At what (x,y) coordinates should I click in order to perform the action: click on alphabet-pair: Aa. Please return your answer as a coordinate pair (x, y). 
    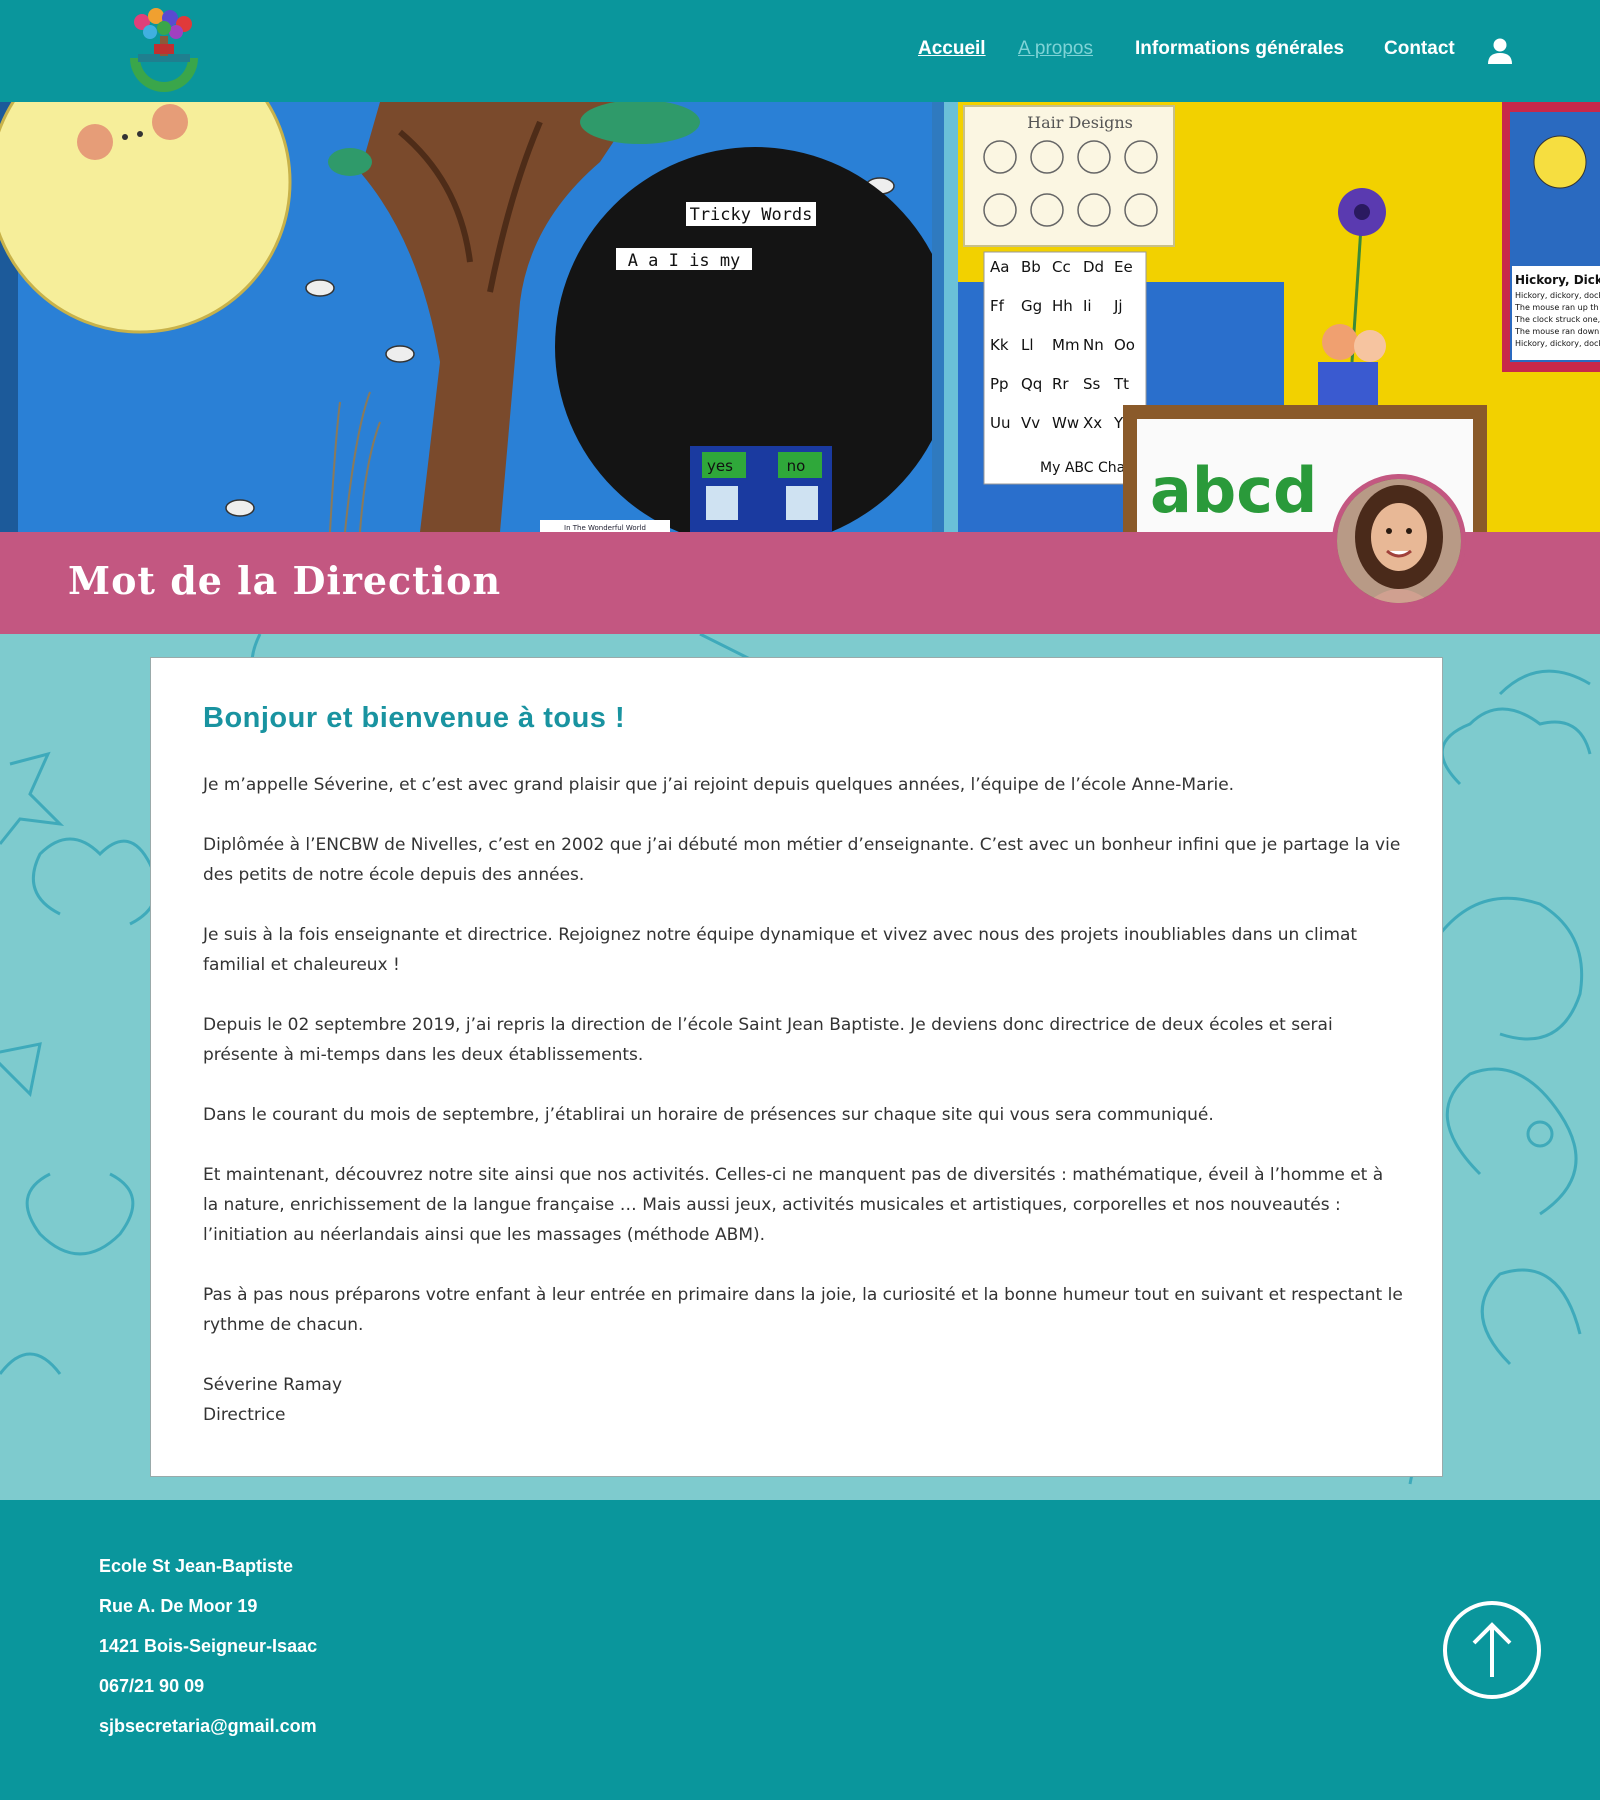
    Looking at the image, I should click on (999, 267).